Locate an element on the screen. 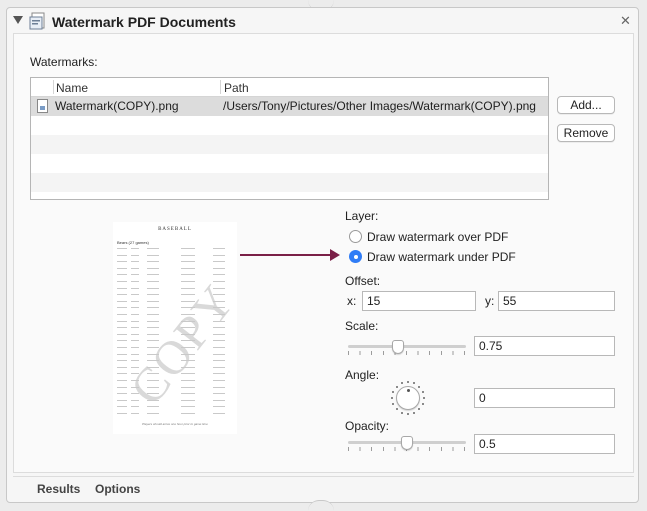 The height and width of the screenshot is (511, 647). radio-over-pdf is located at coordinates (355, 236).